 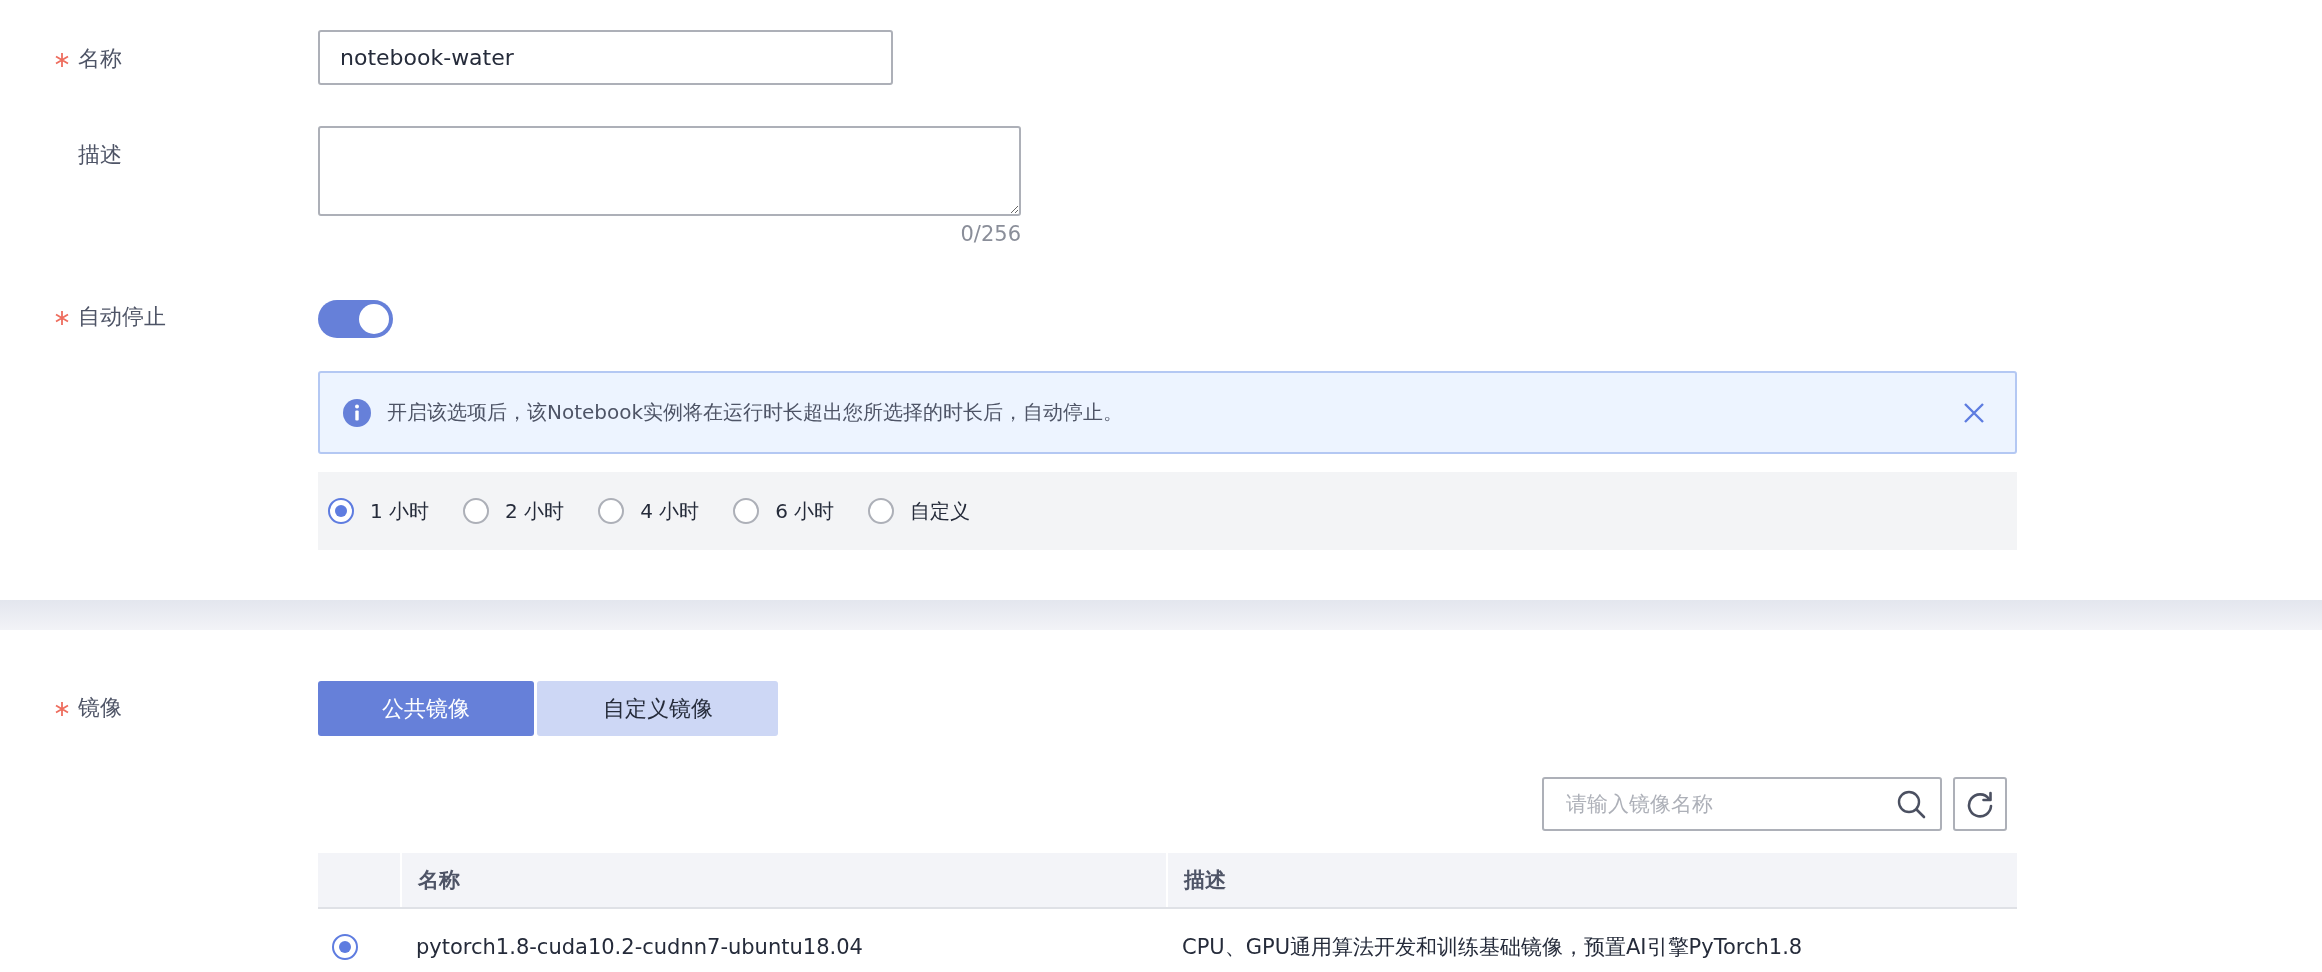 I want to click on field-label: 自动停止, so click(x=122, y=317).